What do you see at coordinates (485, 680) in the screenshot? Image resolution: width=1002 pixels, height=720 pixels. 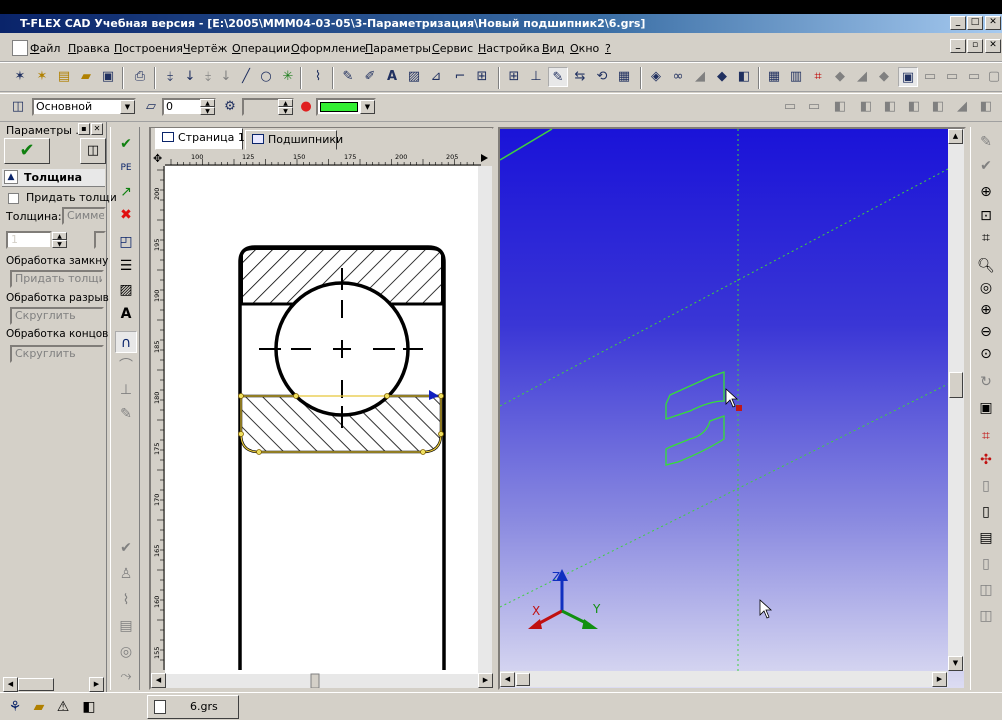 I see `scroll-right-2d: ▶` at bounding box center [485, 680].